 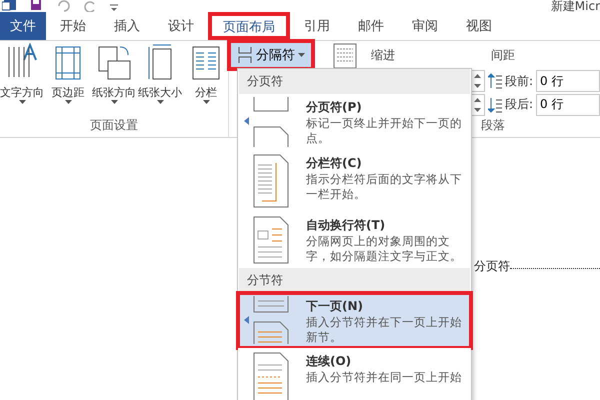 I want to click on spacing-label: 间距, so click(x=503, y=55).